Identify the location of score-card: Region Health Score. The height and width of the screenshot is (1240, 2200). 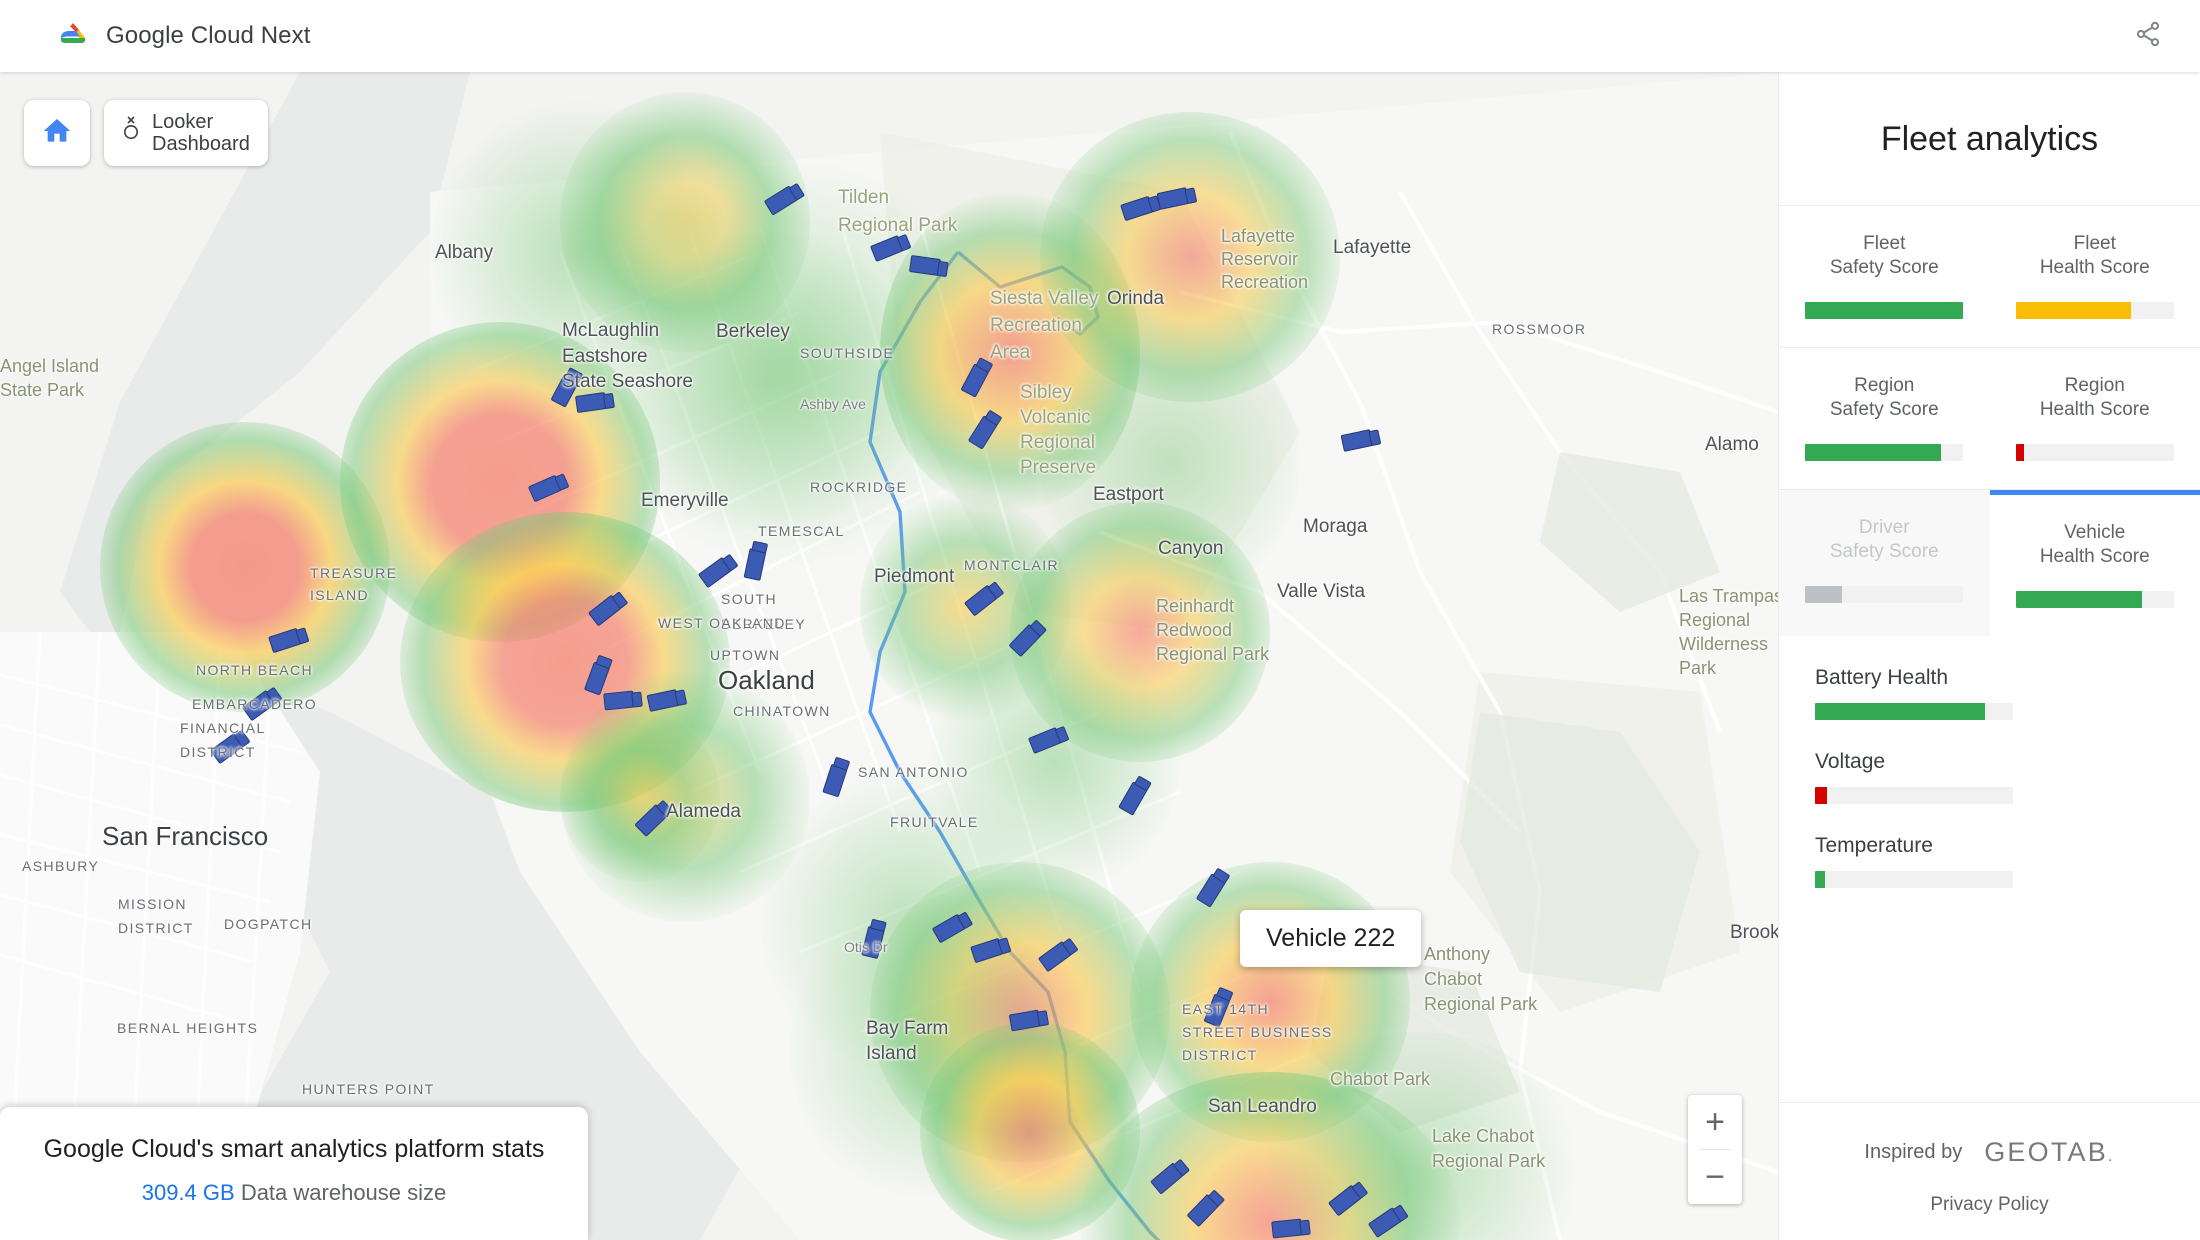
(2095, 418).